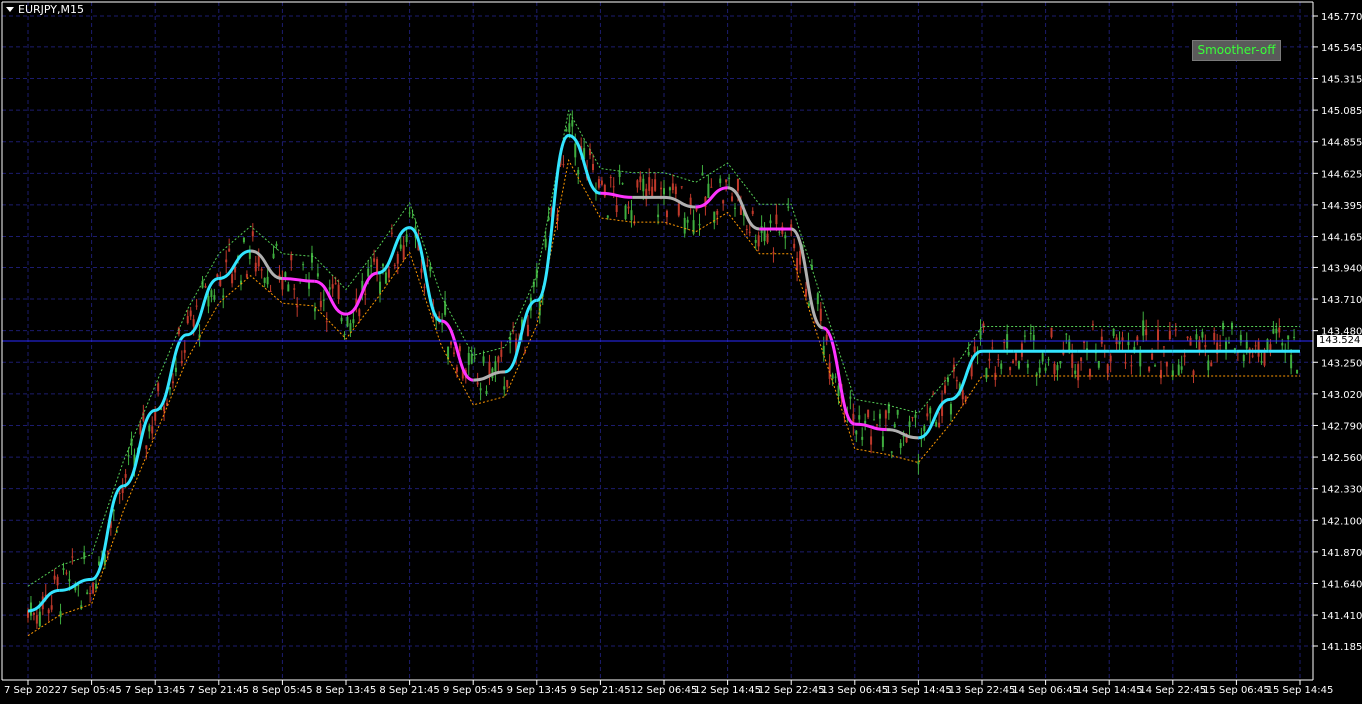  What do you see at coordinates (664, 690) in the screenshot?
I see `time-label: 12 Sep 06:45` at bounding box center [664, 690].